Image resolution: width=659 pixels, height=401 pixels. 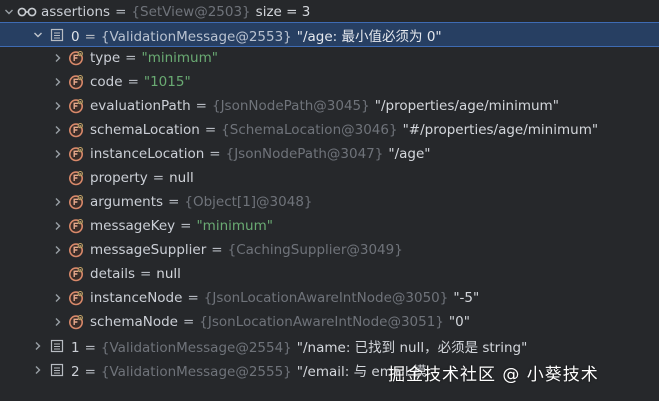 What do you see at coordinates (290, 106) in the screenshot?
I see `object-ref: {JsonNodePath@3045}` at bounding box center [290, 106].